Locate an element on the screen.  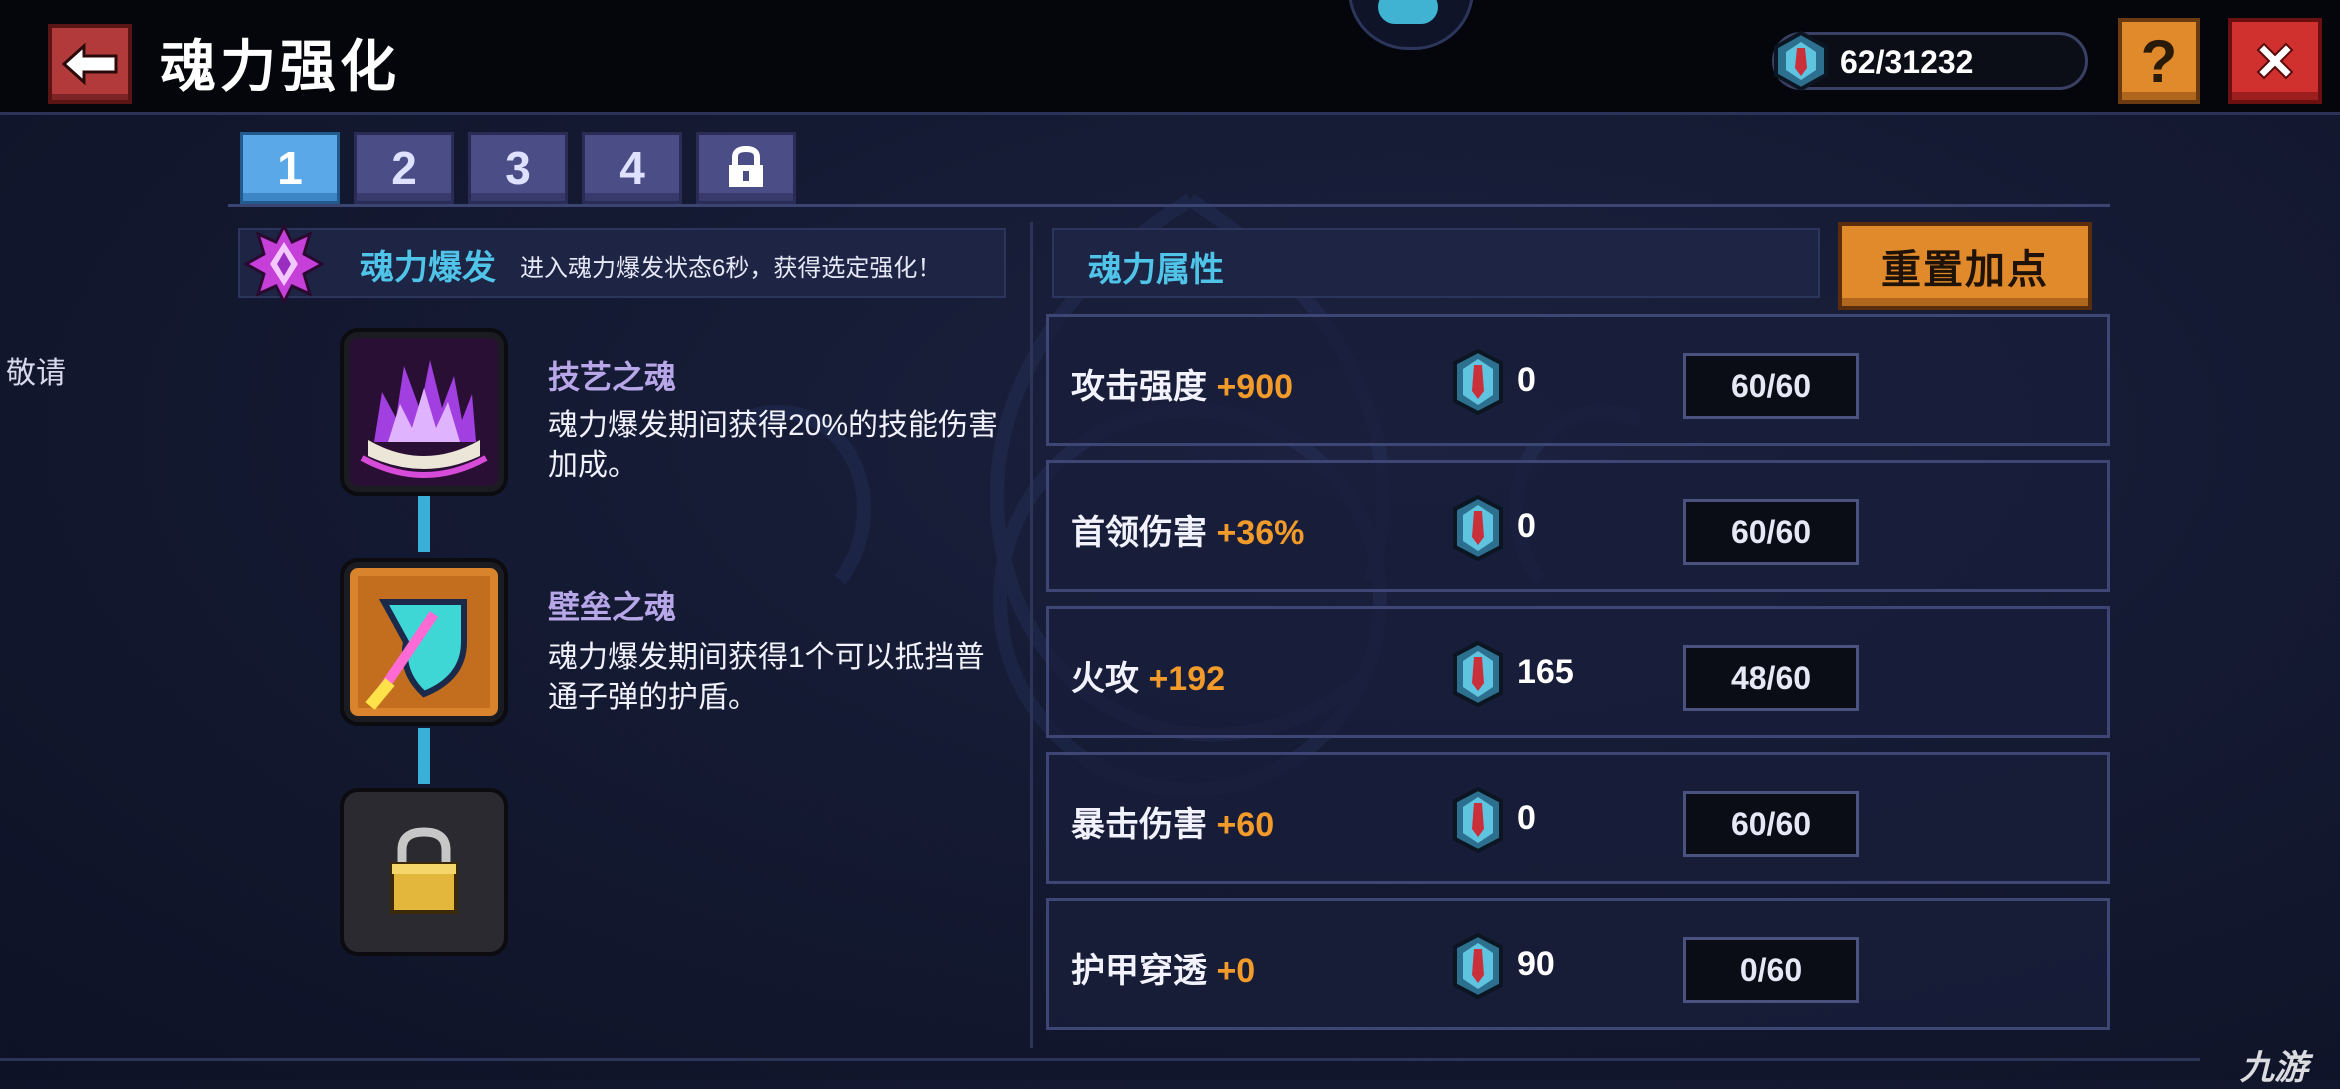
padlock-icon is located at coordinates (424, 870).